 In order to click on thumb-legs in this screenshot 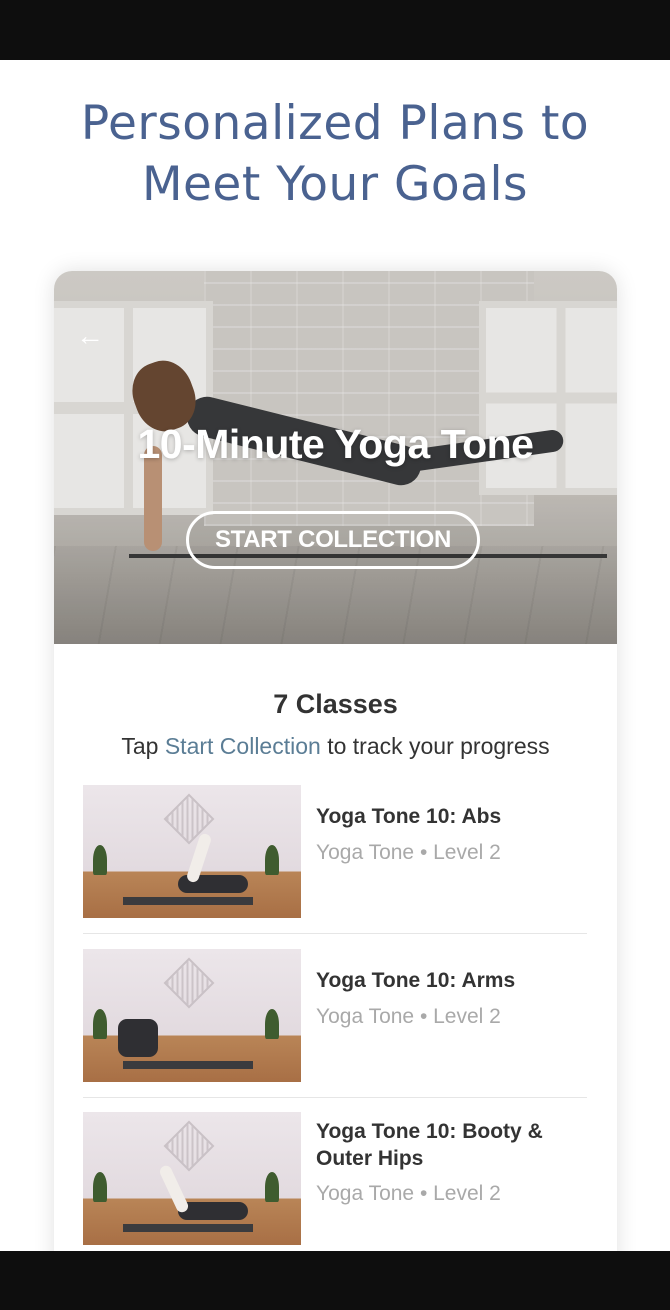, I will do `click(174, 1189)`.